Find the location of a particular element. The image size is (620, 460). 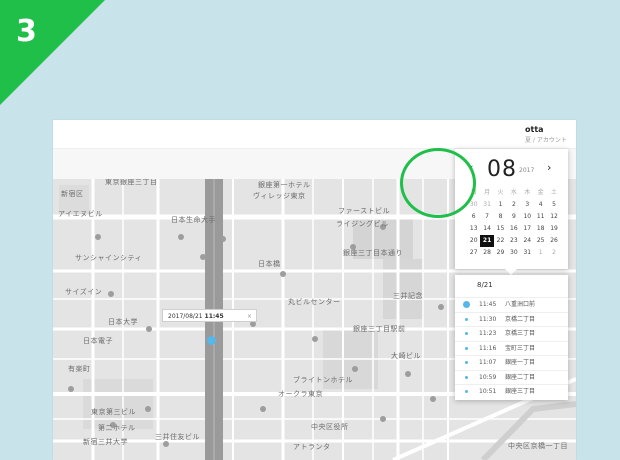

week-row: 20 21 22 23 24 25 26 is located at coordinates (514, 241).